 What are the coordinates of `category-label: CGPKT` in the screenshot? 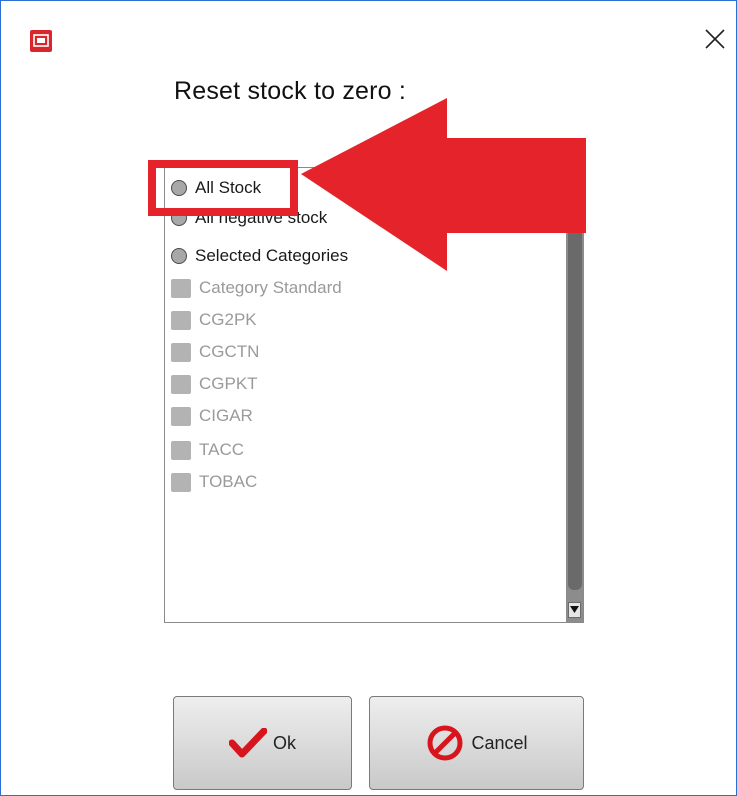 It's located at (228, 383).